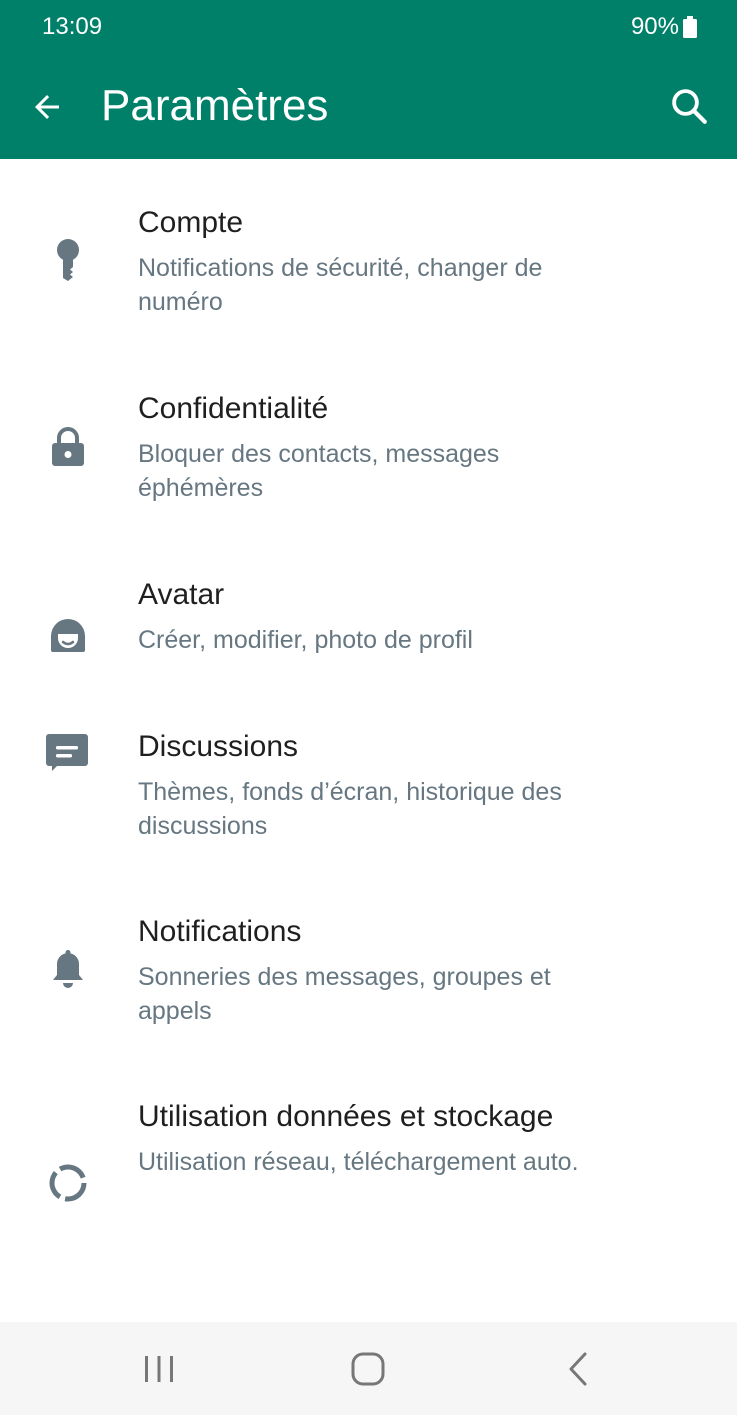 This screenshot has height=1415, width=737. I want to click on lock-icon, so click(68, 446).